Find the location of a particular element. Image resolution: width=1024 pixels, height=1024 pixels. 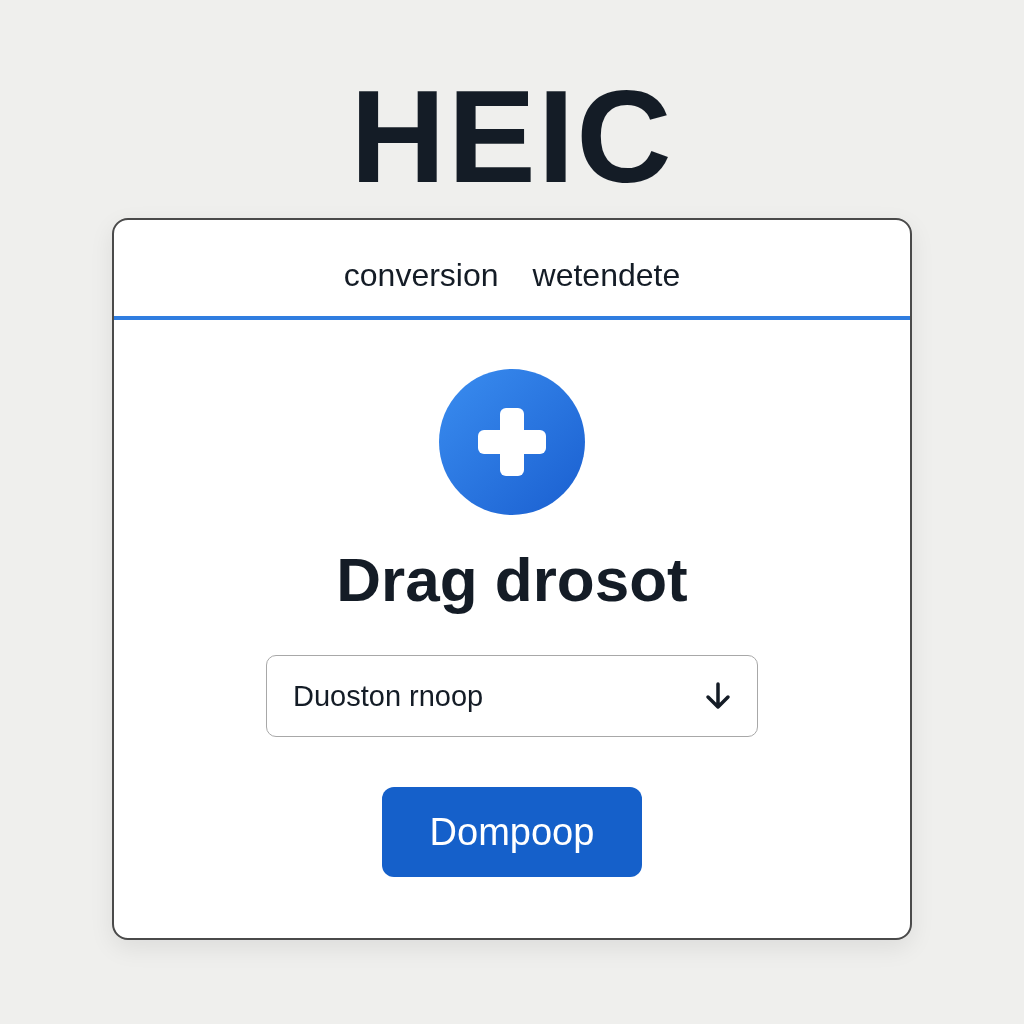

convert-button: Dompoop is located at coordinates (512, 832).